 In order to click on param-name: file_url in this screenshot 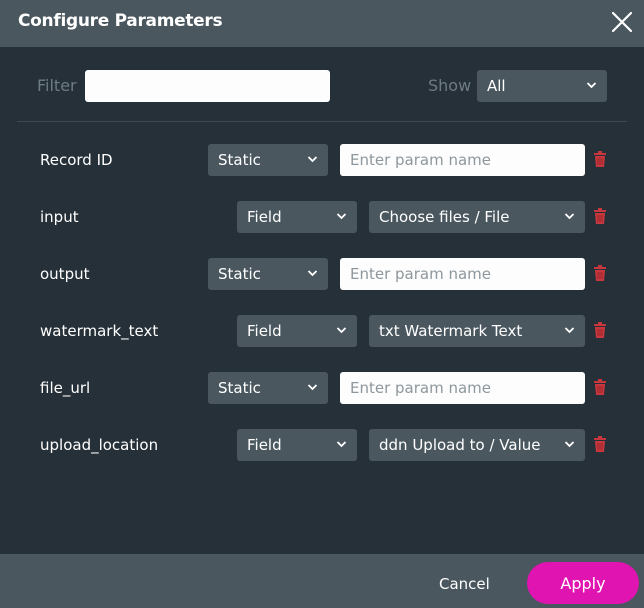, I will do `click(65, 388)`.